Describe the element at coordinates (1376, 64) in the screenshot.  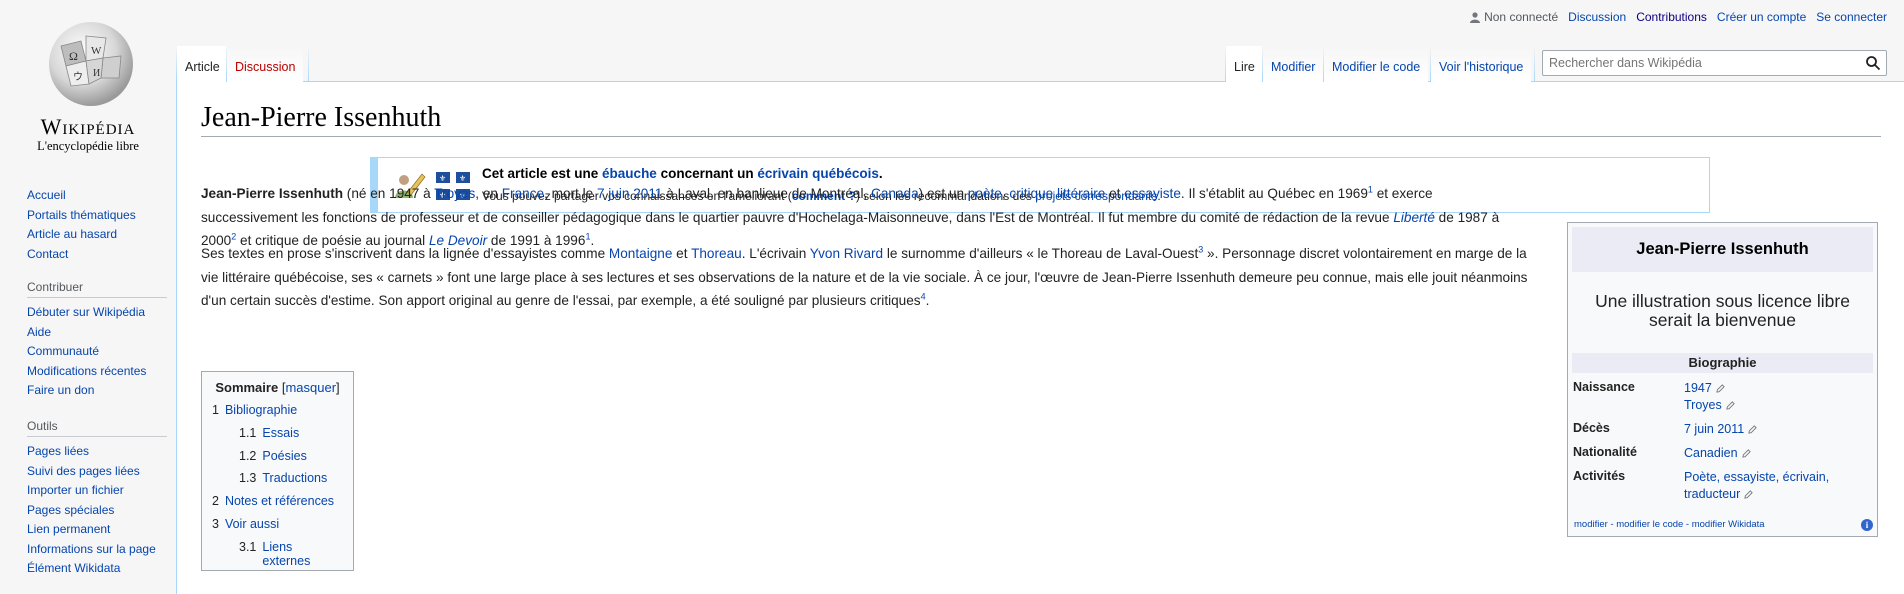
I see `tab-modifier-le-code: Modifier le code` at that location.